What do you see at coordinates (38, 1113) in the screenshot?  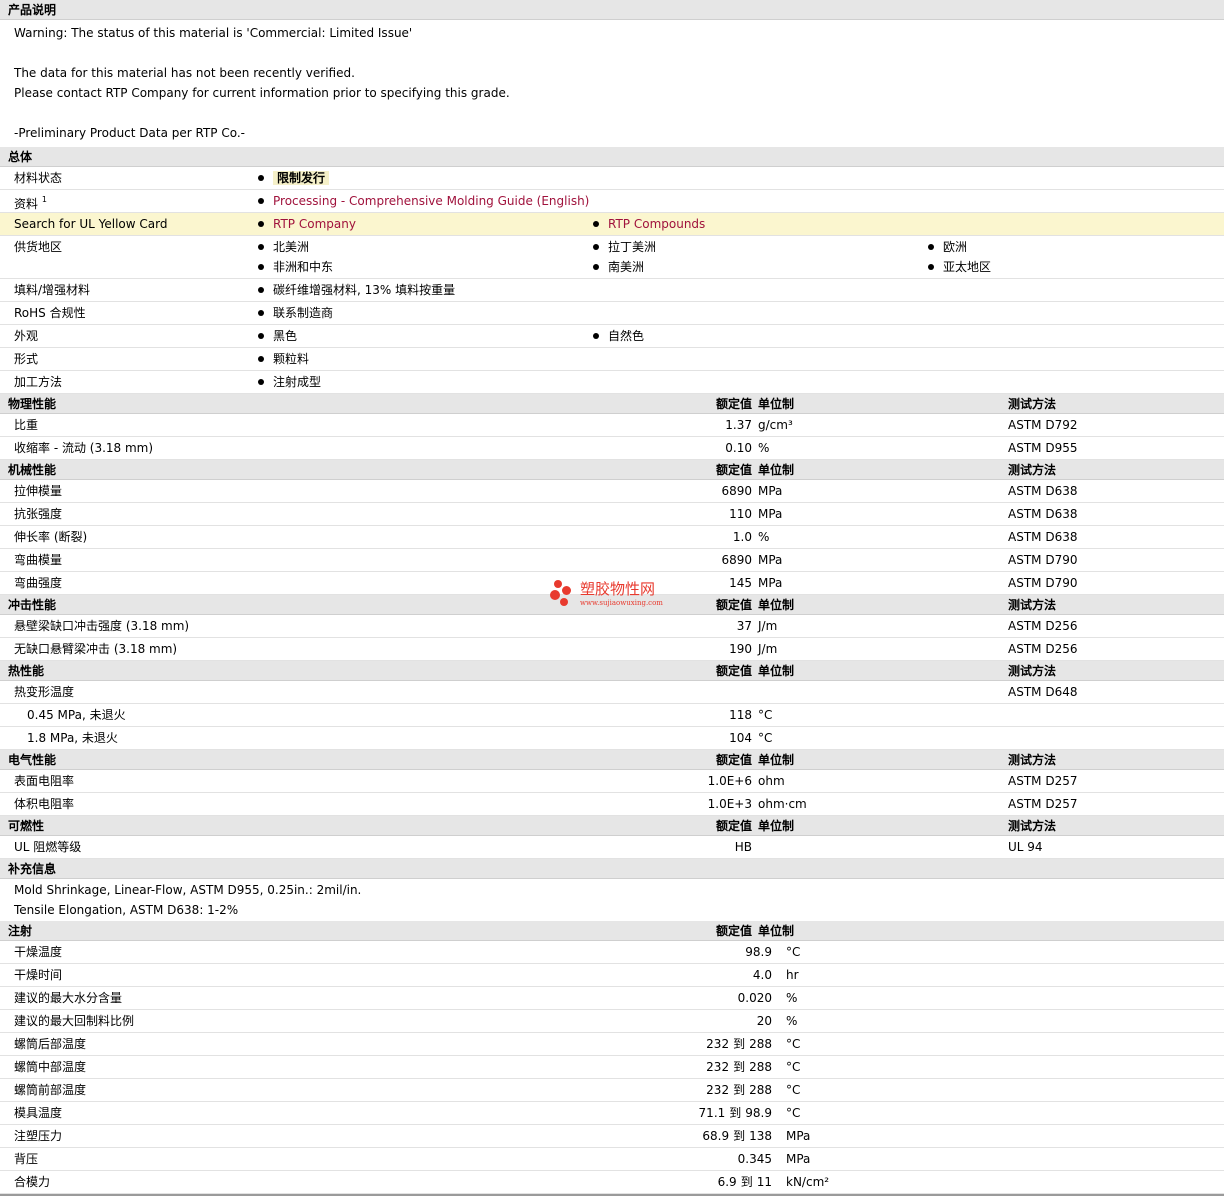 I see `property-label: 模具温度` at bounding box center [38, 1113].